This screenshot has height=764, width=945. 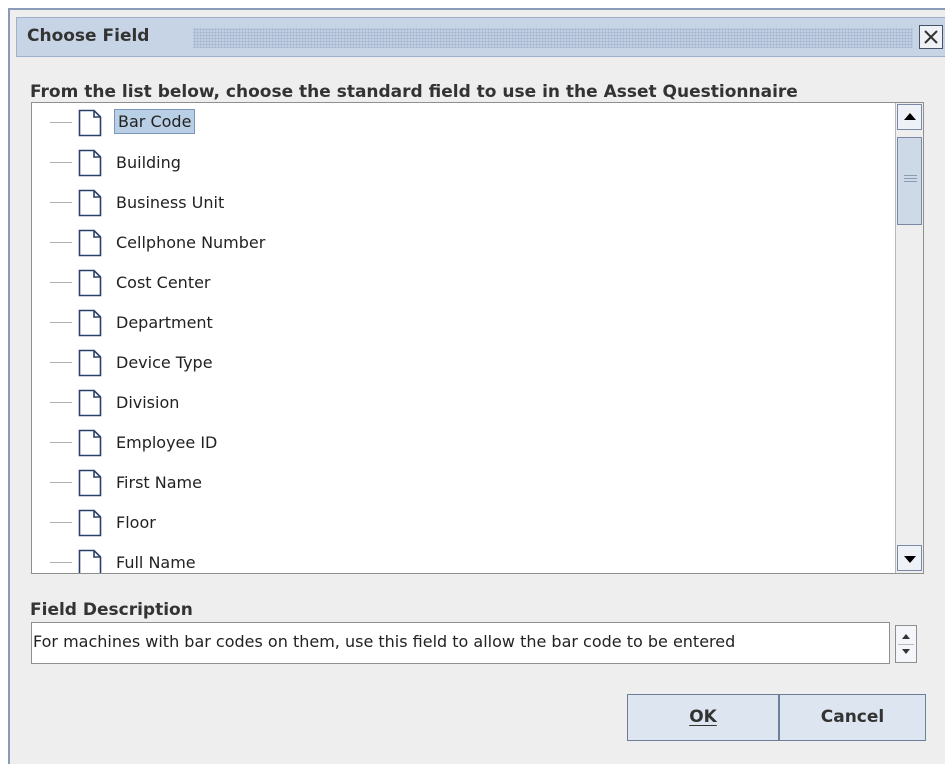 What do you see at coordinates (457, 403) in the screenshot?
I see `tree-item: Division` at bounding box center [457, 403].